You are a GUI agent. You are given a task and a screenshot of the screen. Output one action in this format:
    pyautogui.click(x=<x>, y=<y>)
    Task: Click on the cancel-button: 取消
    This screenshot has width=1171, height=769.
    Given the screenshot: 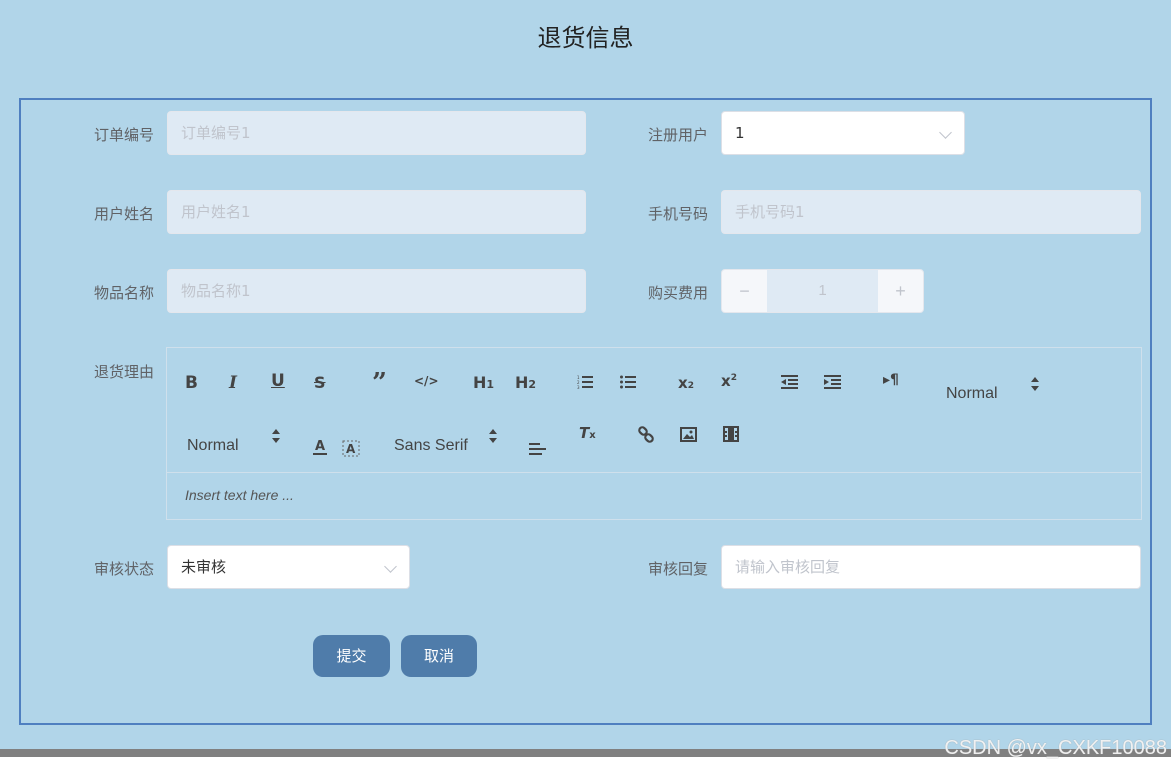 What is the action you would take?
    pyautogui.click(x=439, y=656)
    